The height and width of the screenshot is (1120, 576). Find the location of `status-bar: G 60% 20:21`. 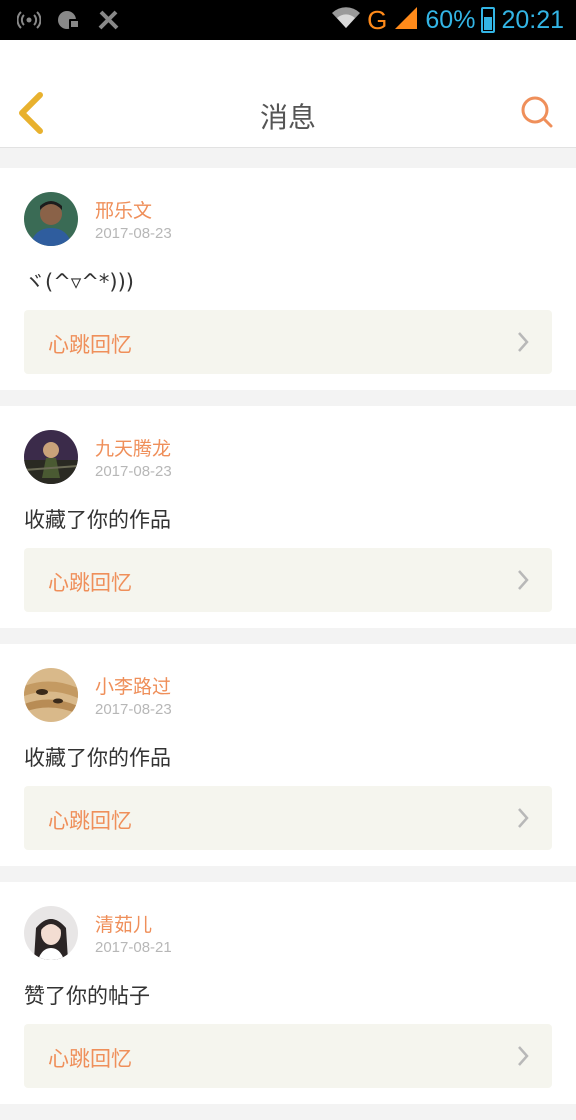

status-bar: G 60% 20:21 is located at coordinates (288, 20).